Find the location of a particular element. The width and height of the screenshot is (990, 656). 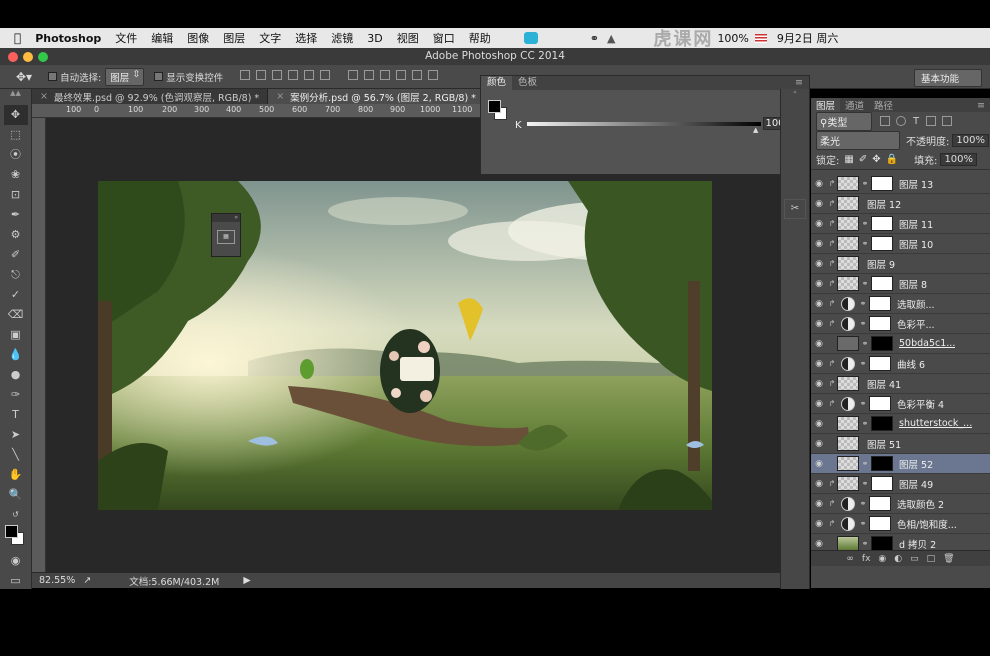

strip-collapse-icon: « is located at coordinates (795, 94).